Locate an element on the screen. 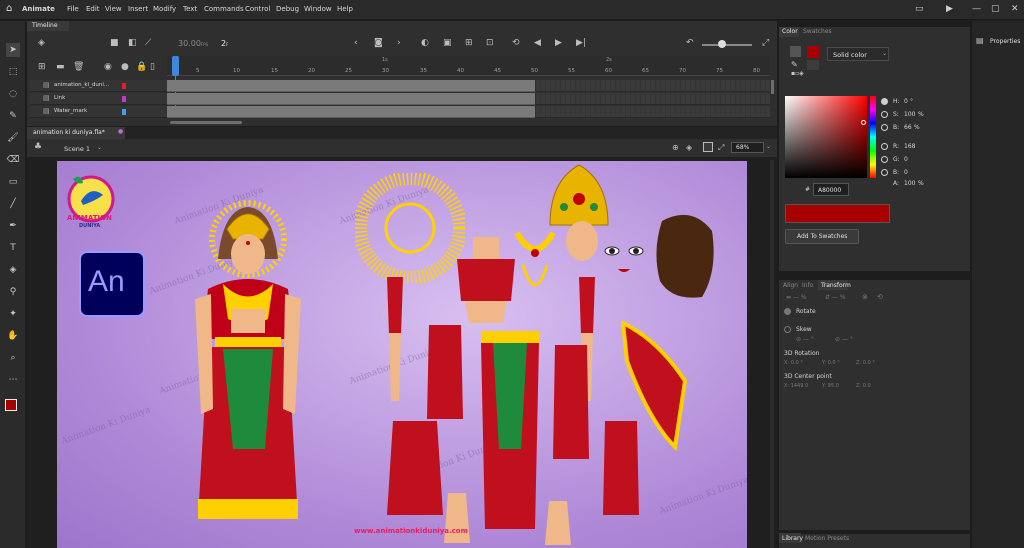 Image resolution: width=1024 pixels, height=548 pixels. bucket-icon: ◈ is located at coordinates (689, 147).